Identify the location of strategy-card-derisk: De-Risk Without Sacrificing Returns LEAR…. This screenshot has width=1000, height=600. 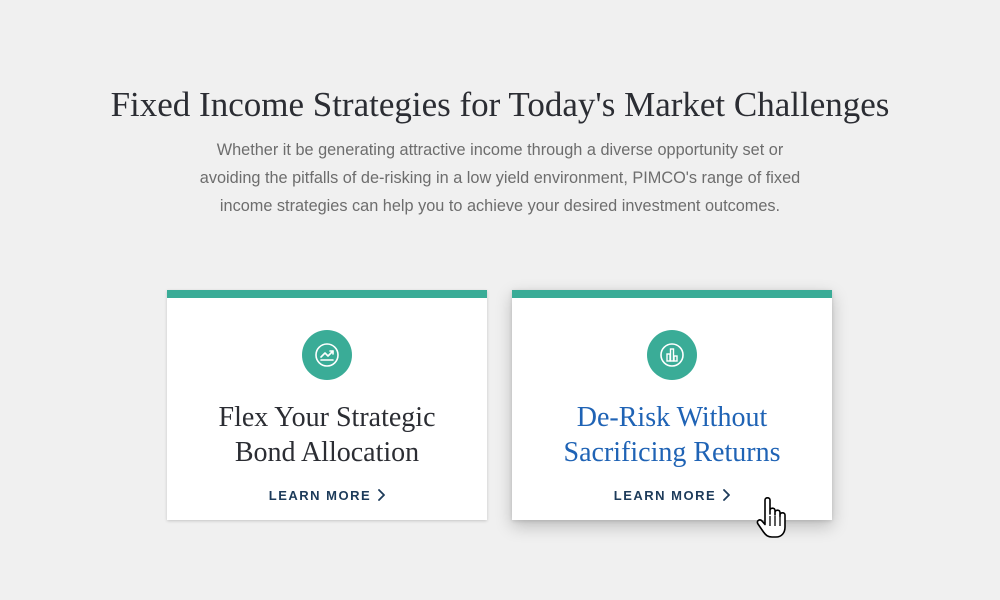
(672, 405).